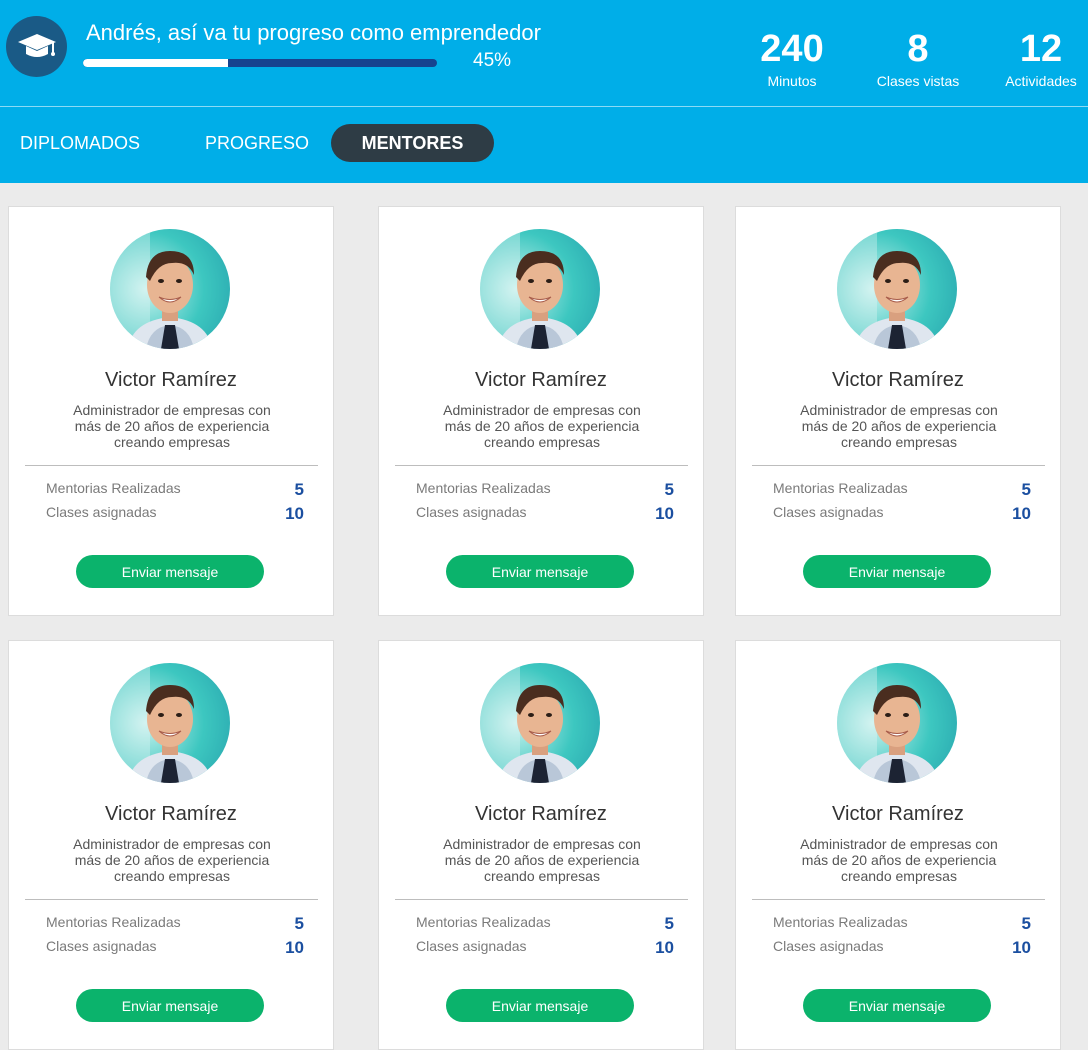 This screenshot has height=1050, width=1088. Describe the element at coordinates (544, 106) in the screenshot. I see `header-divider` at that location.